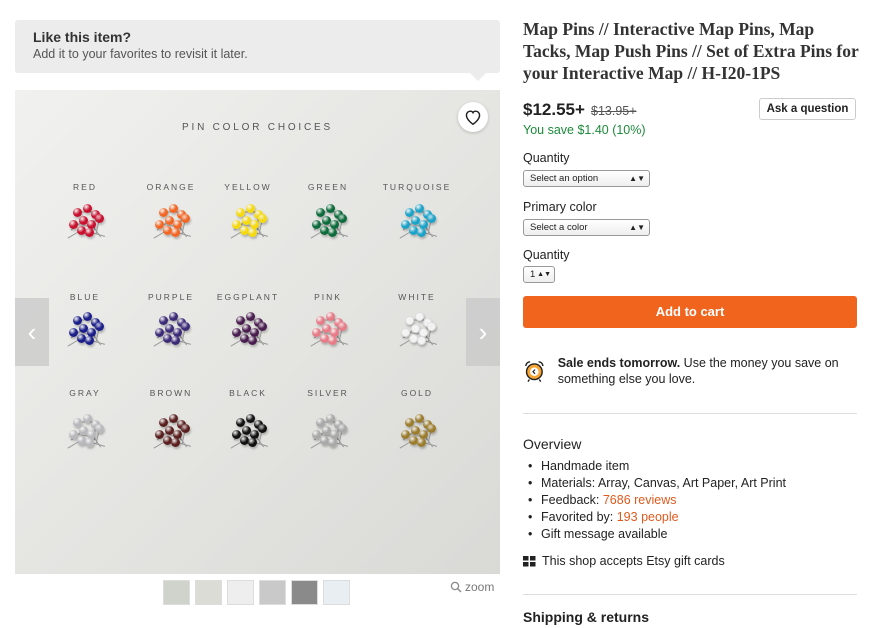 This screenshot has height=628, width=893. I want to click on add-to-cart-button: Add to cart, so click(690, 312).